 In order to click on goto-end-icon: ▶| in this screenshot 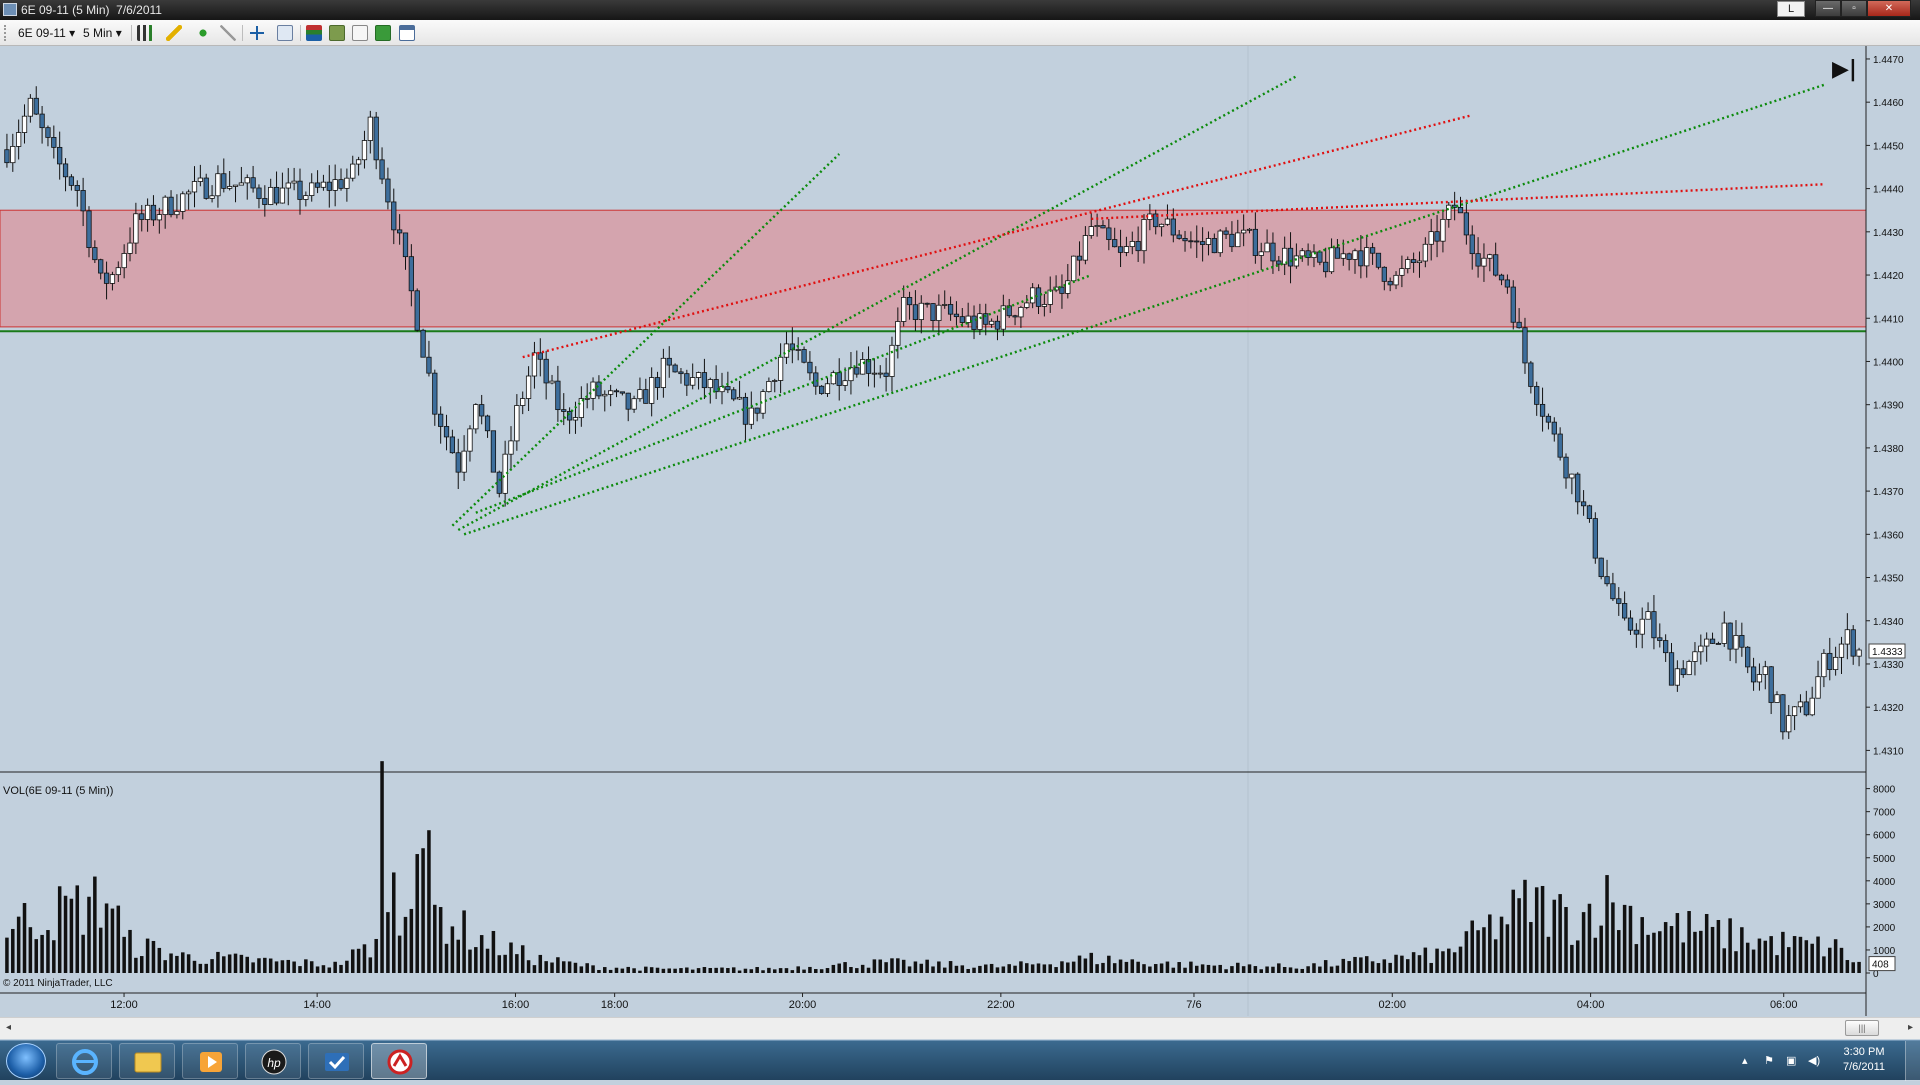, I will do `click(1844, 69)`.